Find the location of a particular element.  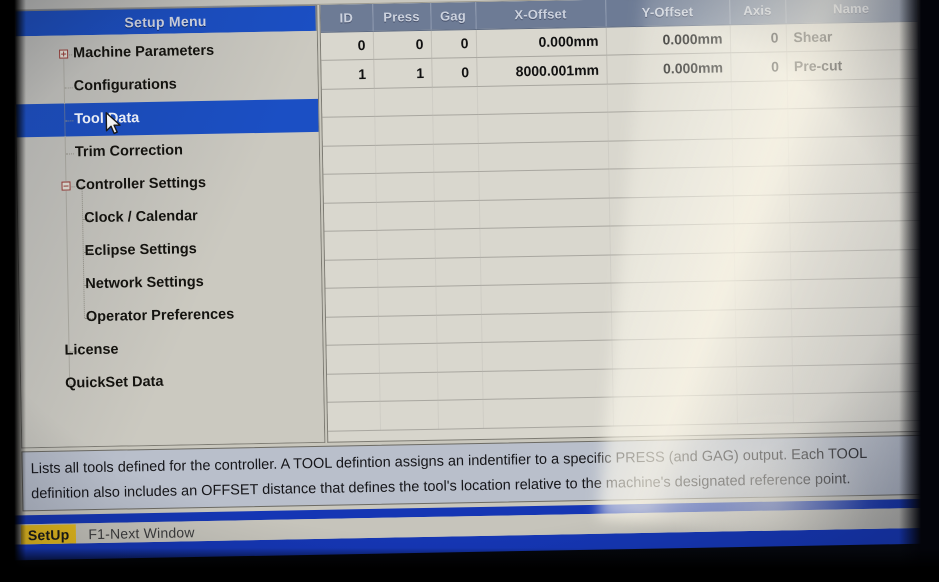

column-header-yoff: Y-Offset is located at coordinates (667, 13).